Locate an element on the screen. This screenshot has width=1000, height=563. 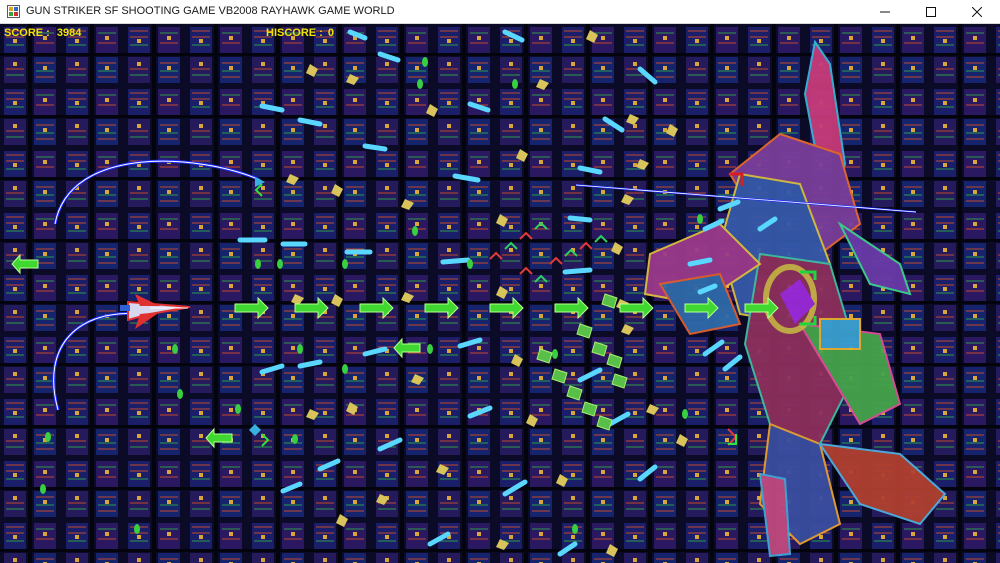
hiscore-display: HISCORE : 0 is located at coordinates (300, 33).